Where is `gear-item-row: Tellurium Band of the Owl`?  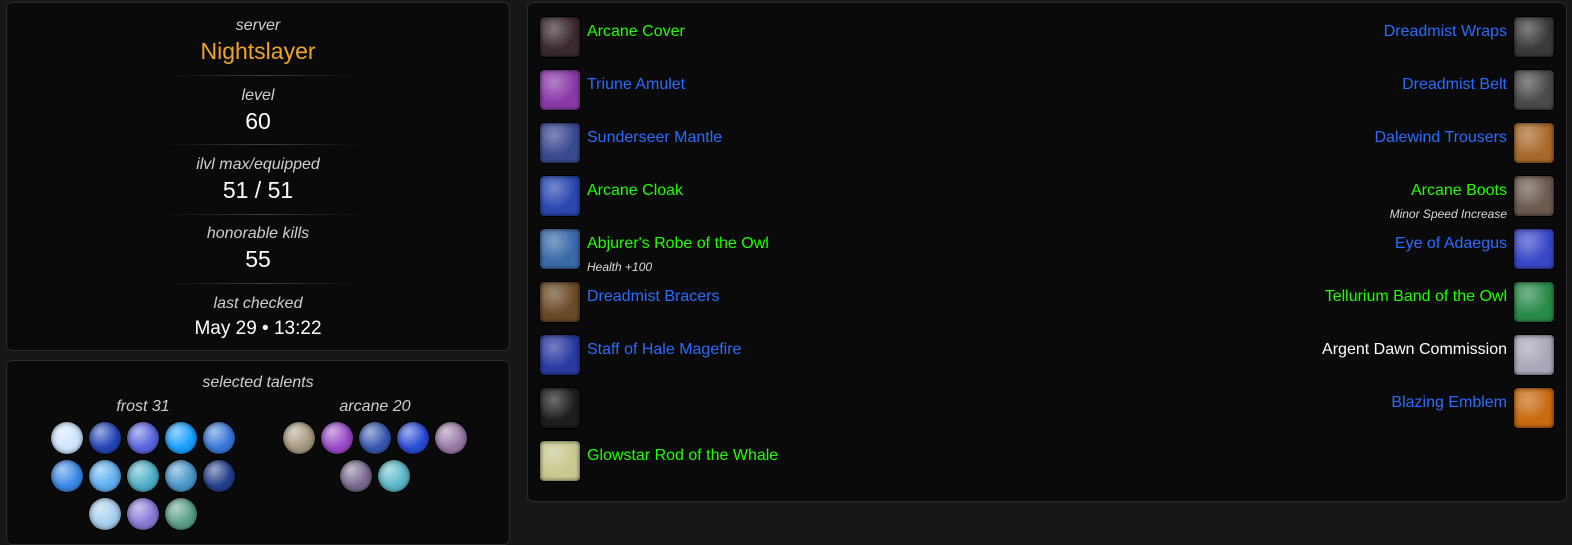
gear-item-row: Tellurium Band of the Owl is located at coordinates (1294, 304).